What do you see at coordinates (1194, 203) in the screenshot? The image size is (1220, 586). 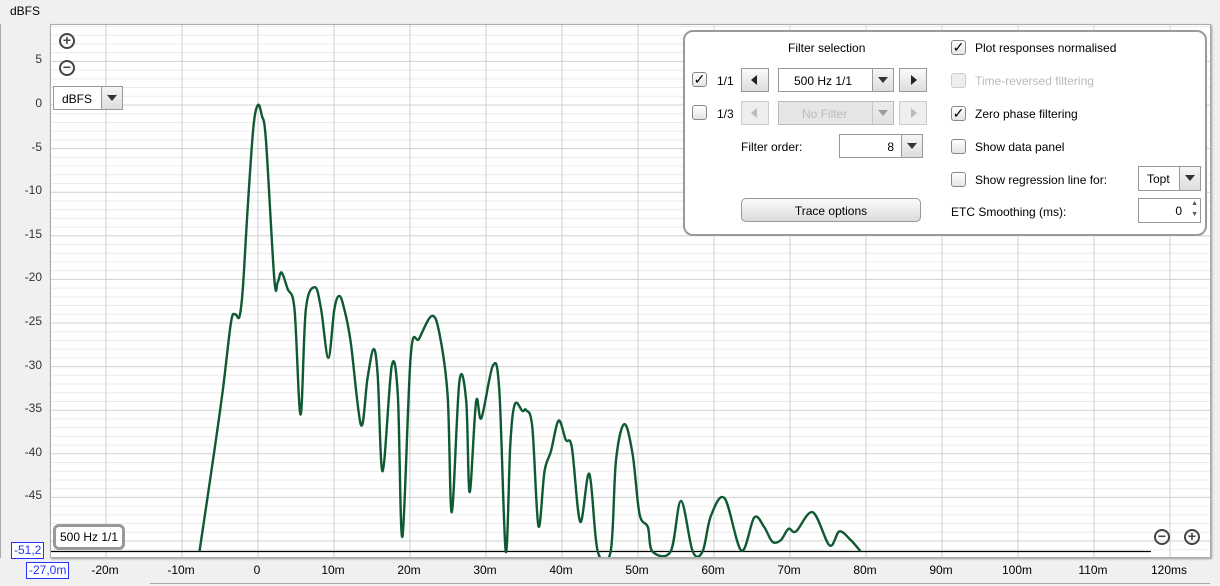 I see `spinner-up-icon: ▲` at bounding box center [1194, 203].